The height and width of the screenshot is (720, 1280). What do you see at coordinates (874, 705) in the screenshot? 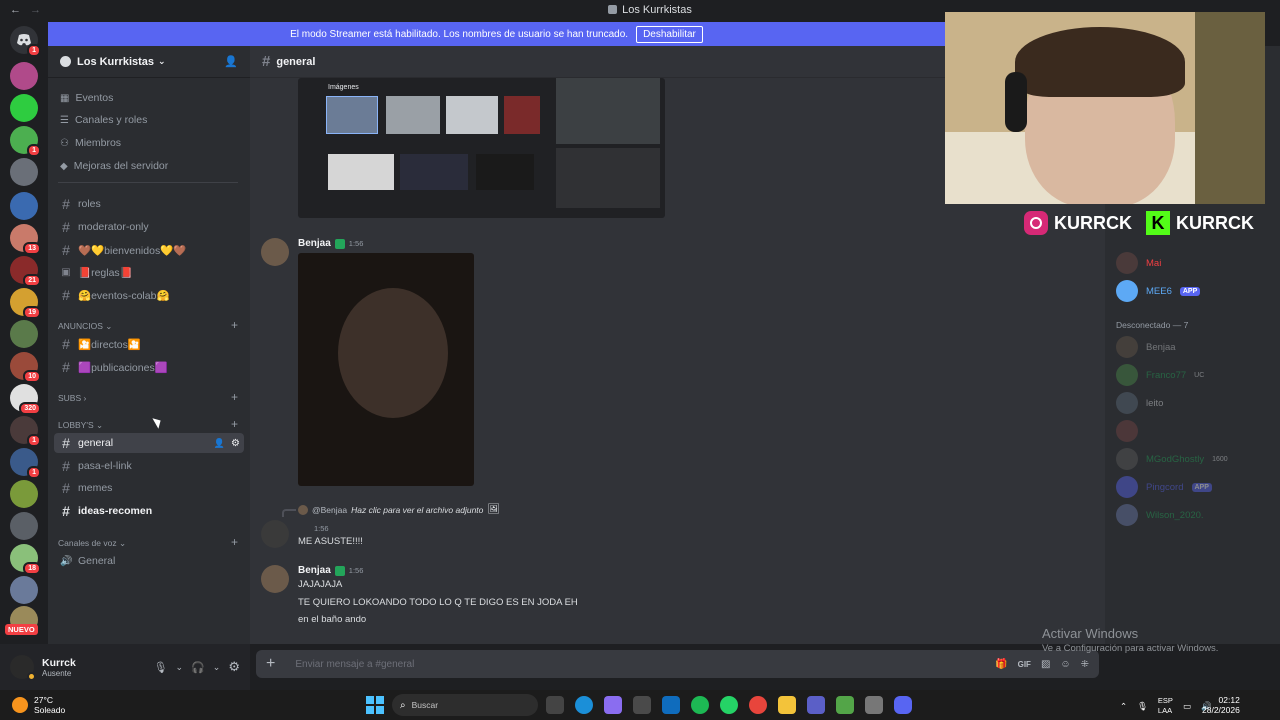
I see `app-icon` at bounding box center [874, 705].